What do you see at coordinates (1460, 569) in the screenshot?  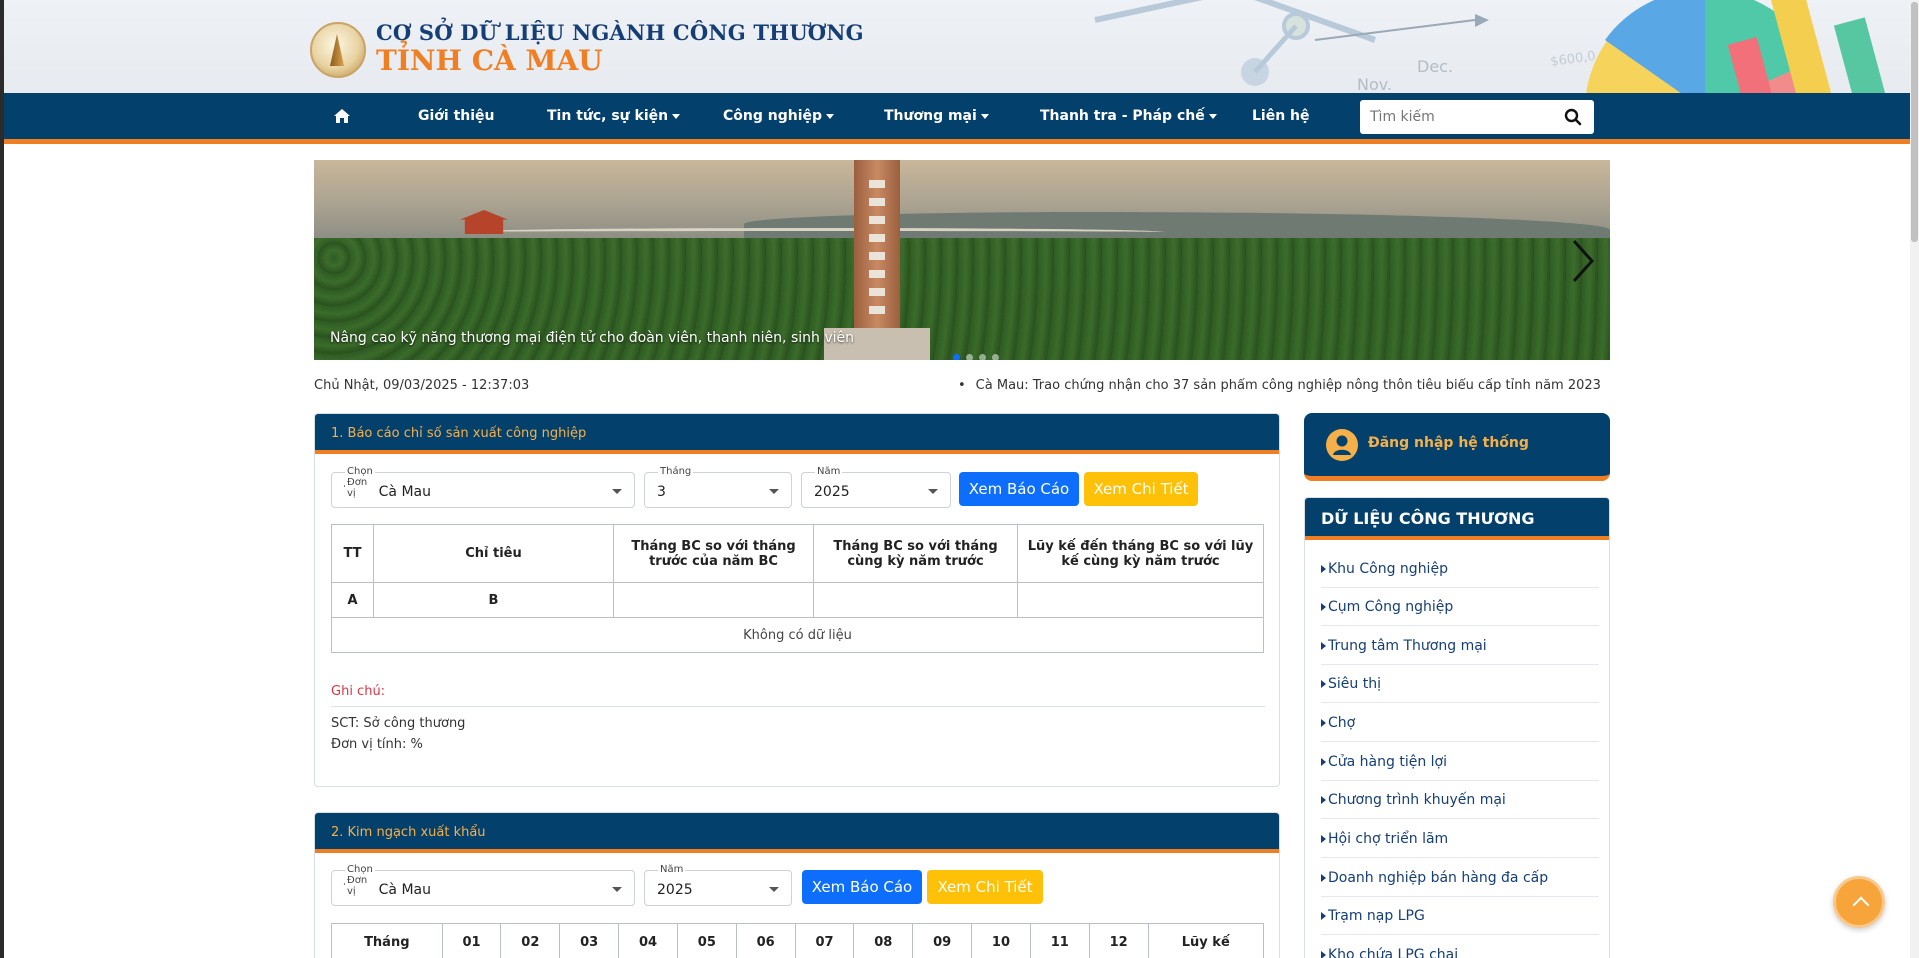 I see `sidebar-item-khu-cong-nghiep: Khu Công nghiệp` at bounding box center [1460, 569].